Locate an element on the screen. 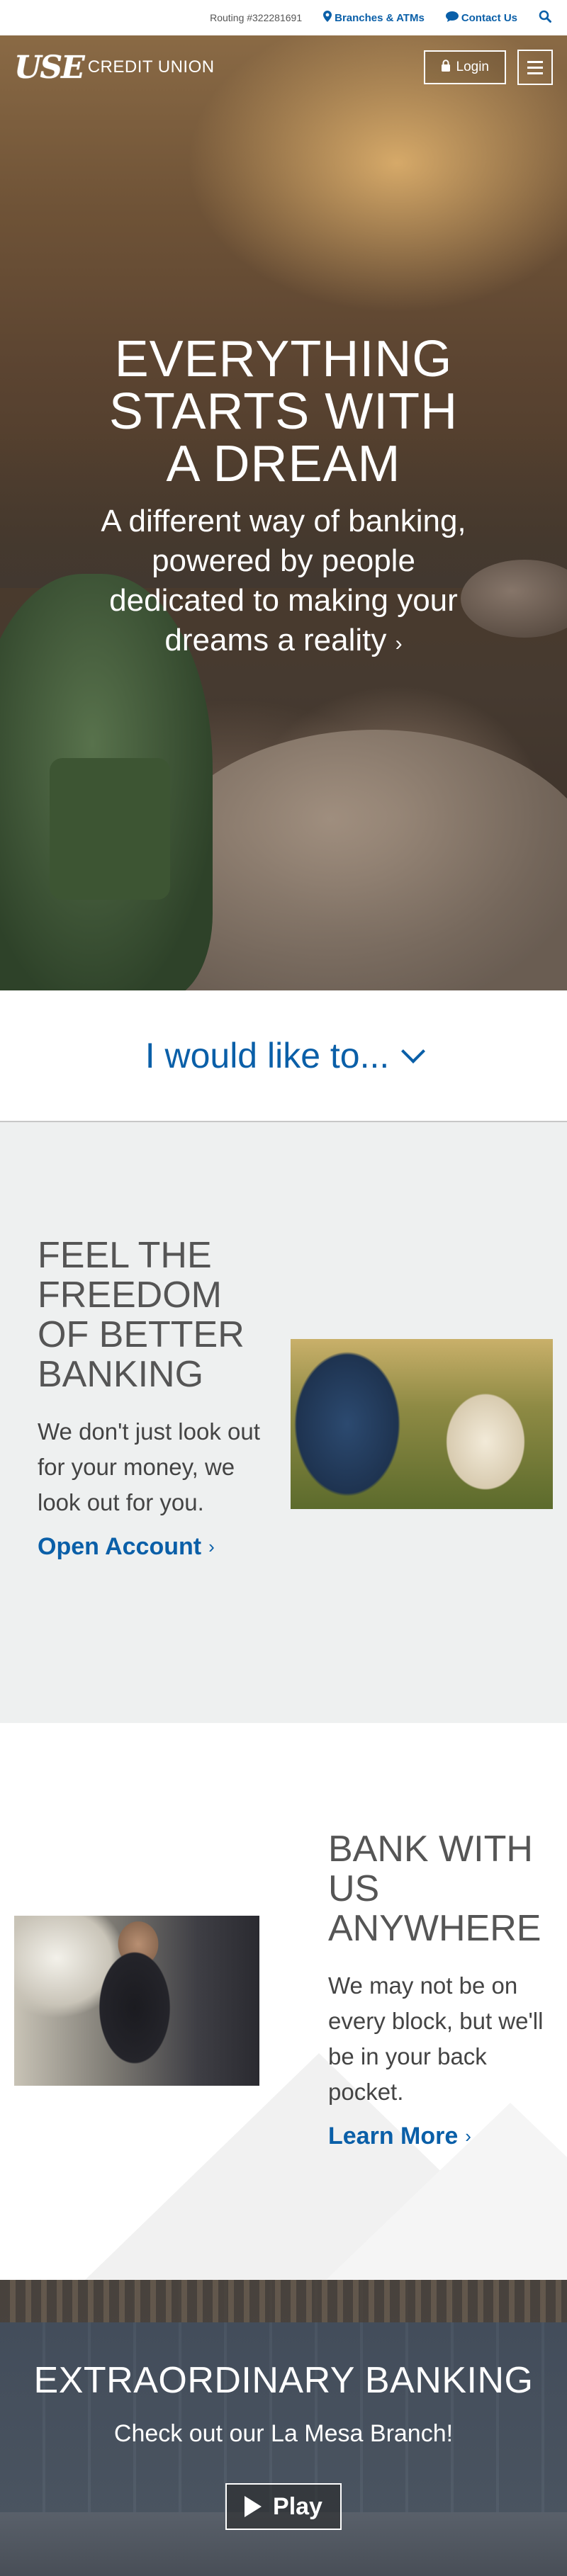 The width and height of the screenshot is (567, 2576). learn-more-link: Learn More › is located at coordinates (399, 2136).